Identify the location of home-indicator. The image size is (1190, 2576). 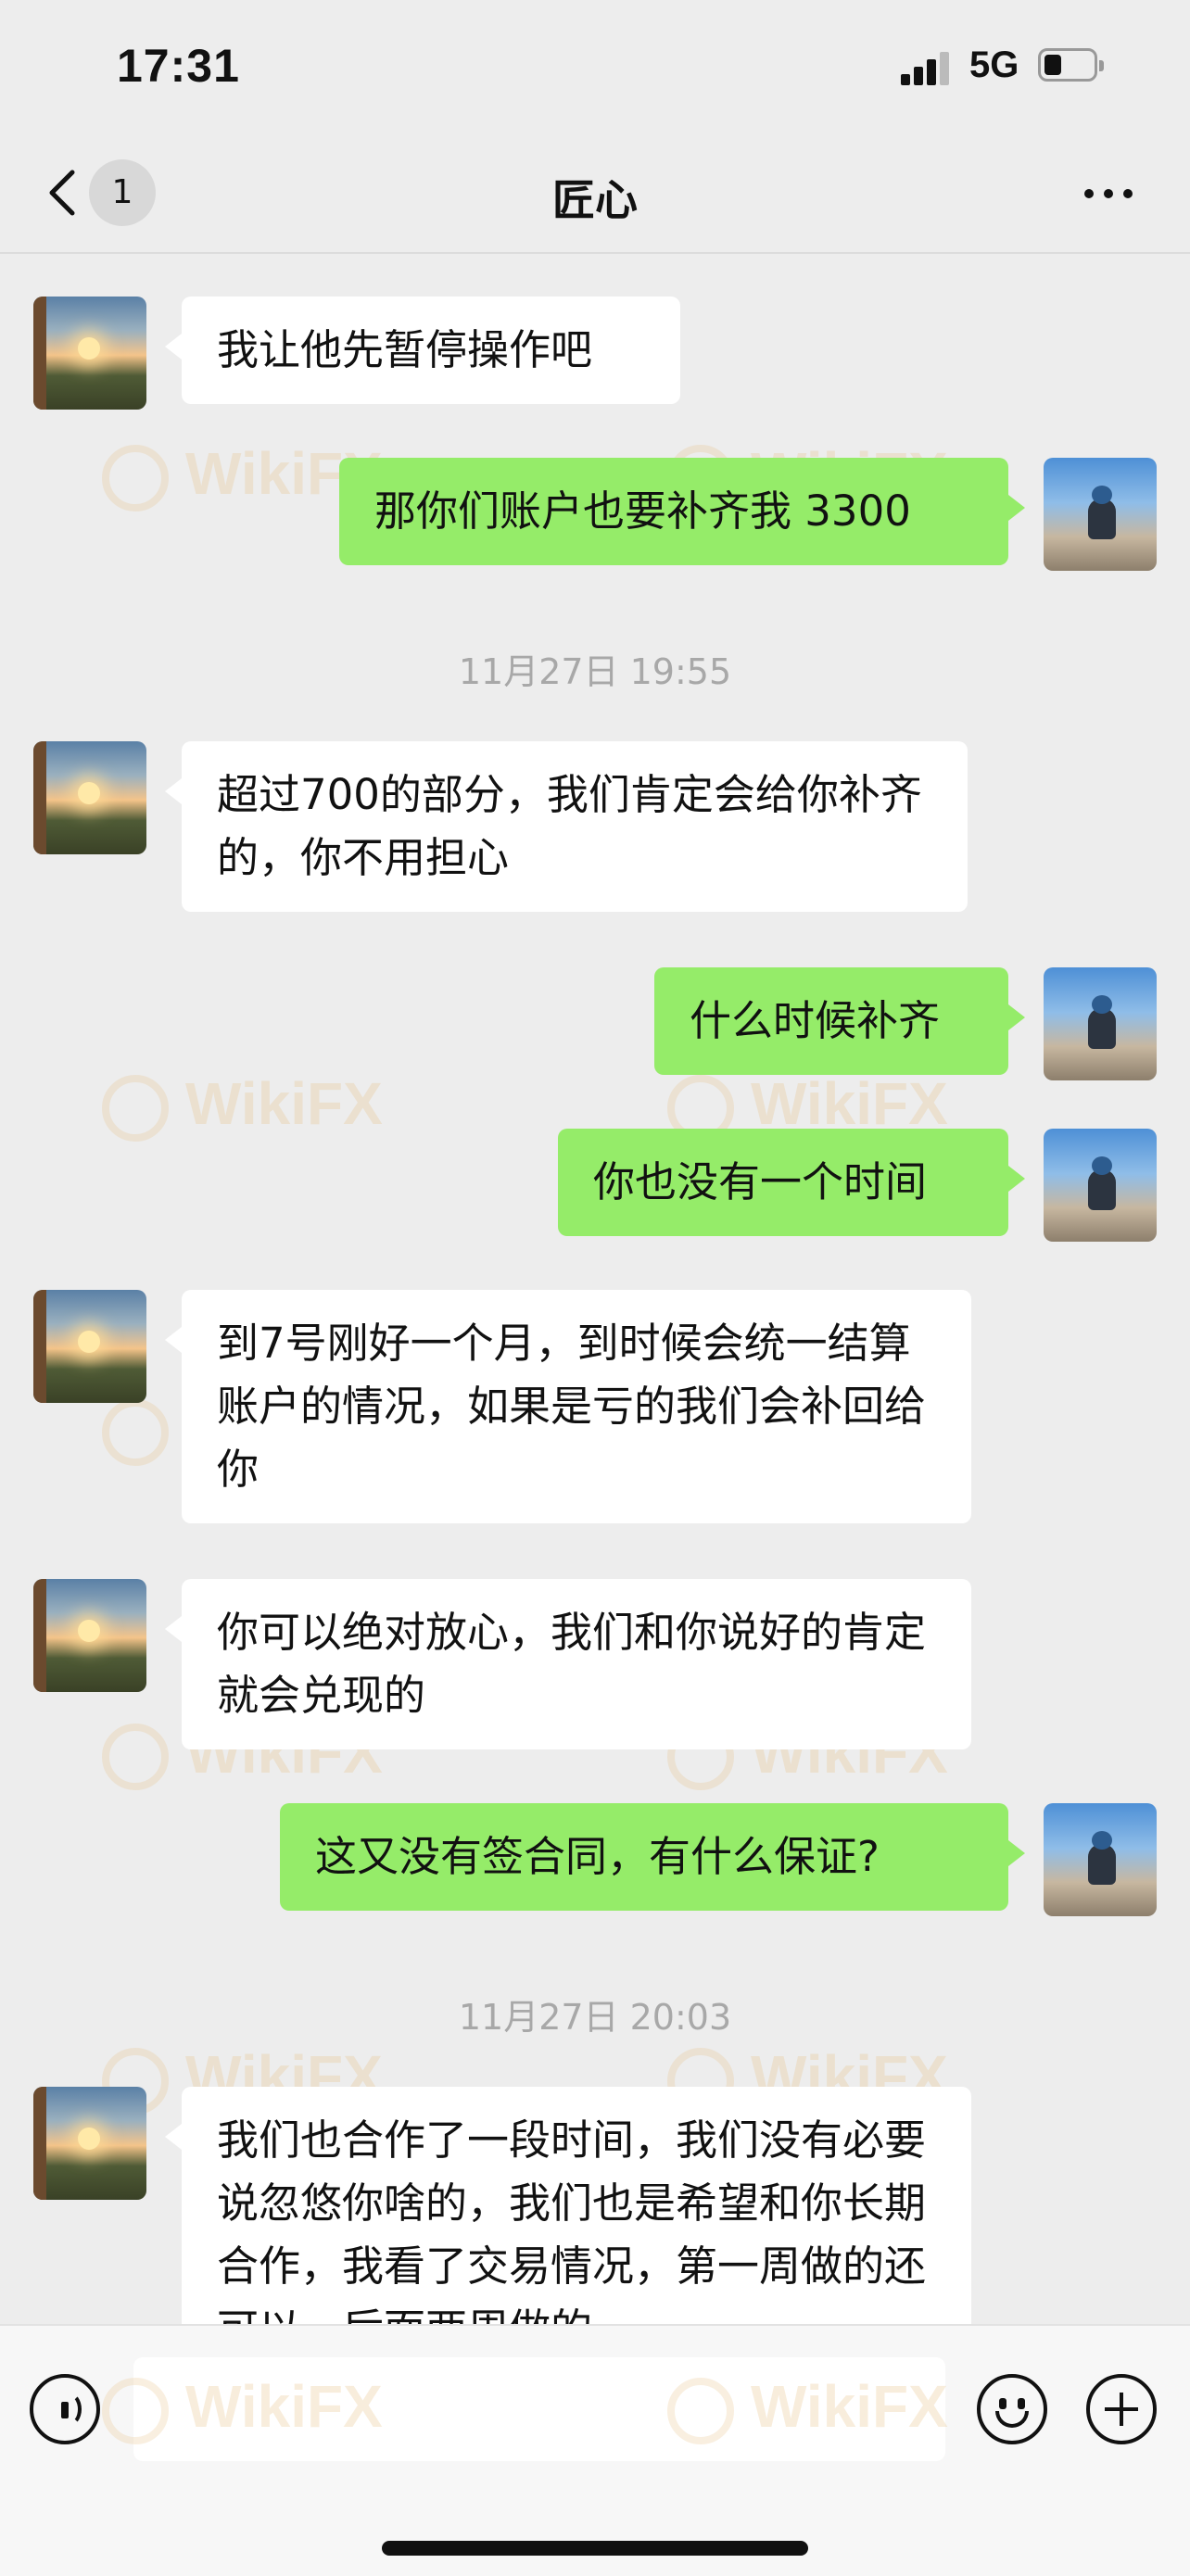
(595, 2548).